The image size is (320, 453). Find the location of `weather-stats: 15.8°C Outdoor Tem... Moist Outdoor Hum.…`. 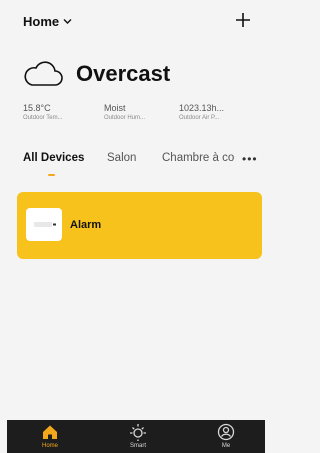

weather-stats: 15.8°C Outdoor Tem... Moist Outdoor Hum.… is located at coordinates (143, 118).